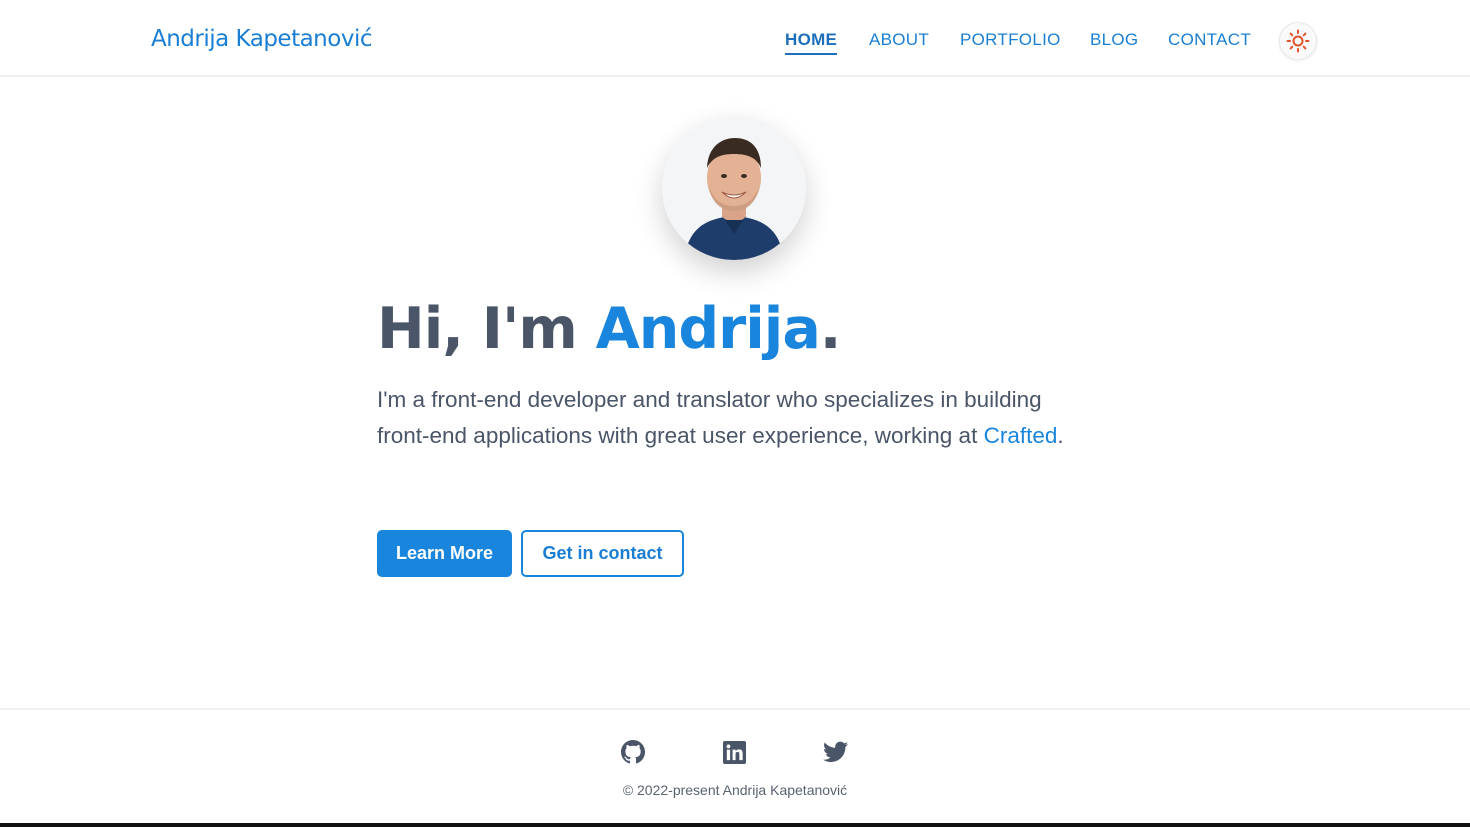 The width and height of the screenshot is (1470, 827). I want to click on github-link, so click(633, 752).